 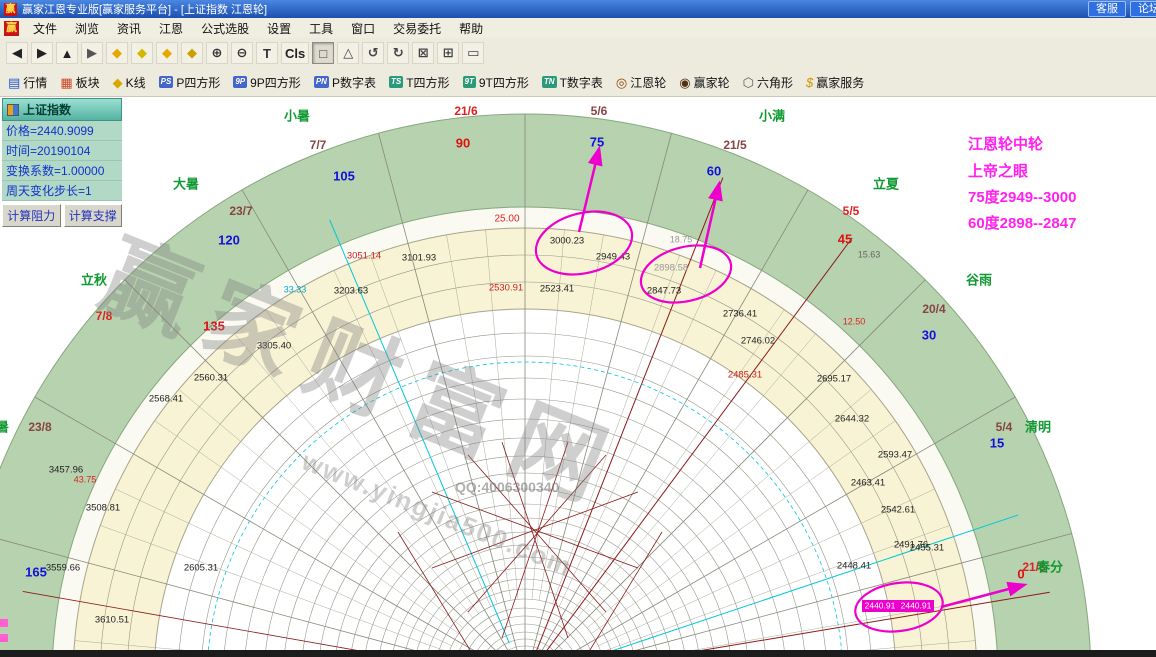 What do you see at coordinates (279, 28) in the screenshot?
I see `menu-item: 设置` at bounding box center [279, 28].